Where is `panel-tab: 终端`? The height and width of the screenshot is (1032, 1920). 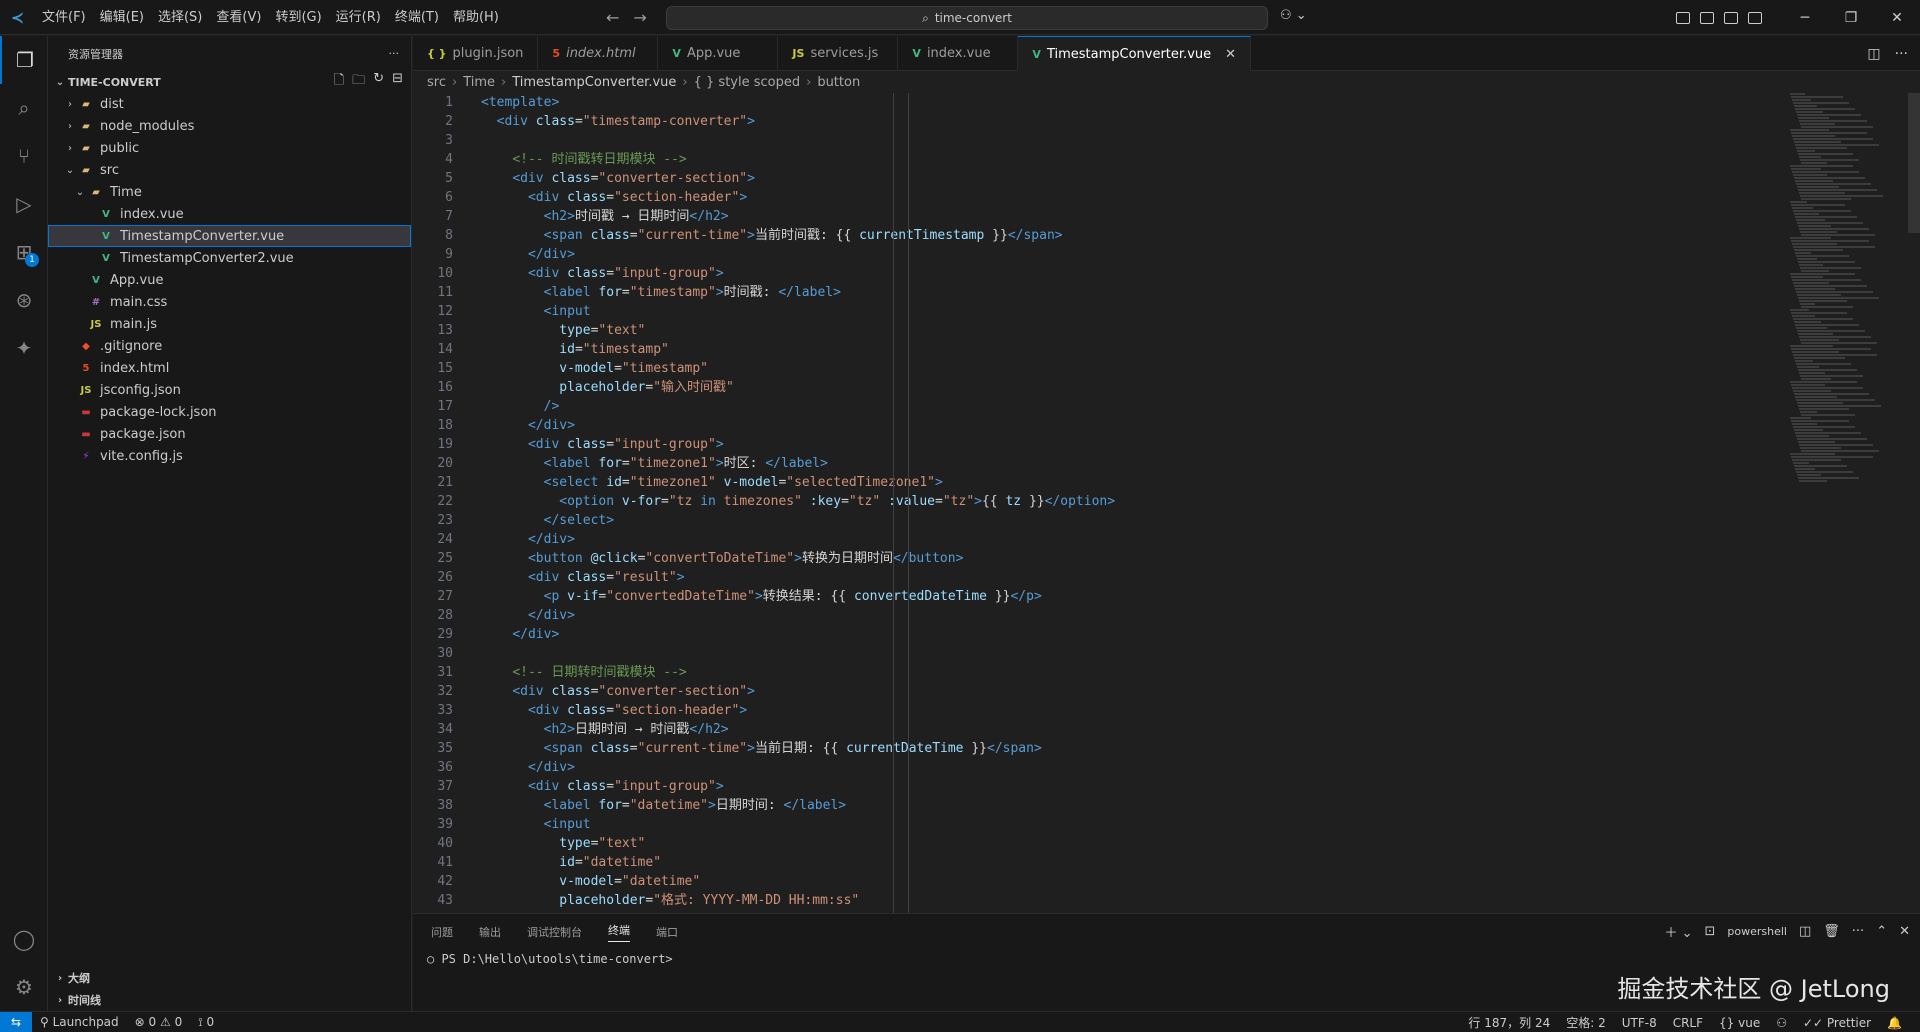 panel-tab: 终端 is located at coordinates (619, 932).